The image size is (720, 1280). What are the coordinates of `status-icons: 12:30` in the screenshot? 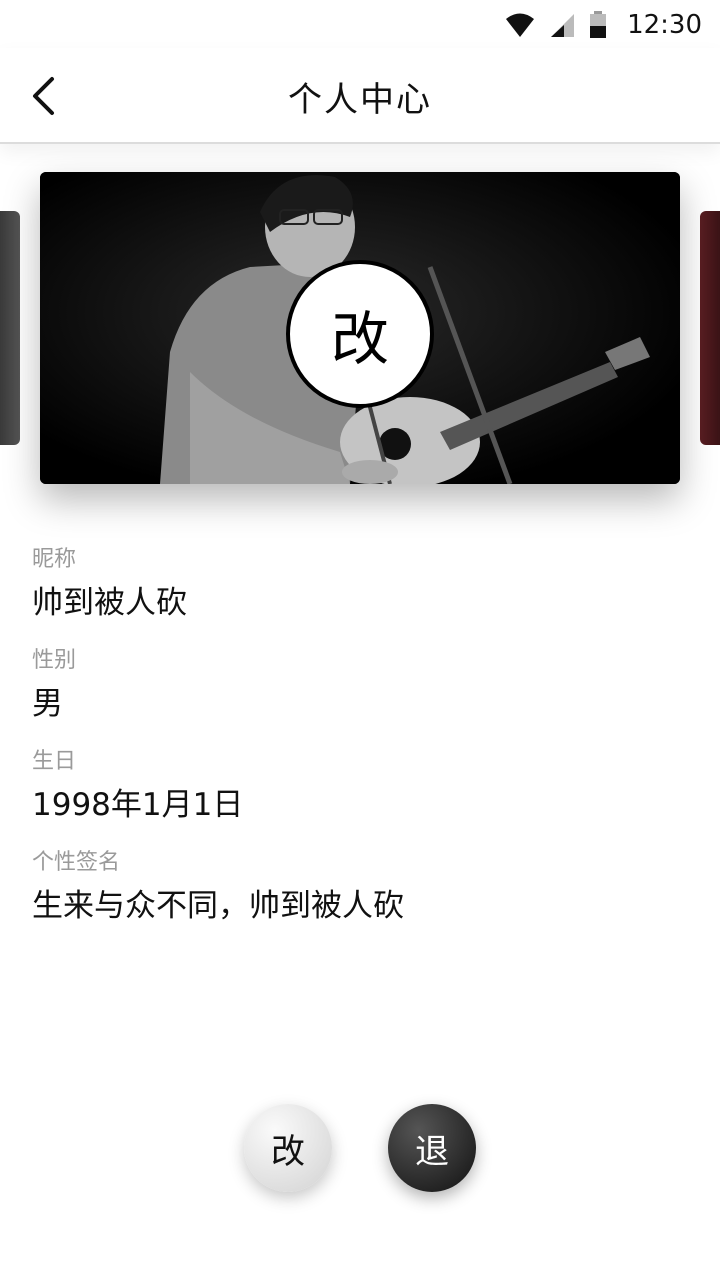 It's located at (603, 25).